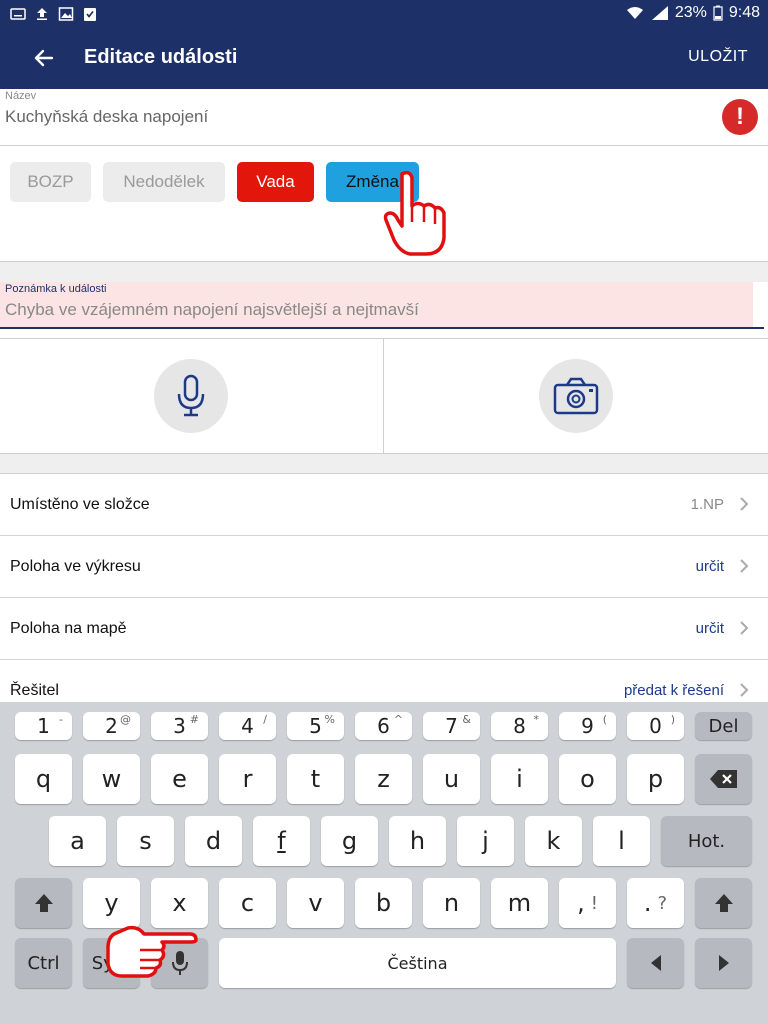 This screenshot has height=1024, width=768. I want to click on key-3: 3 #, so click(179, 726).